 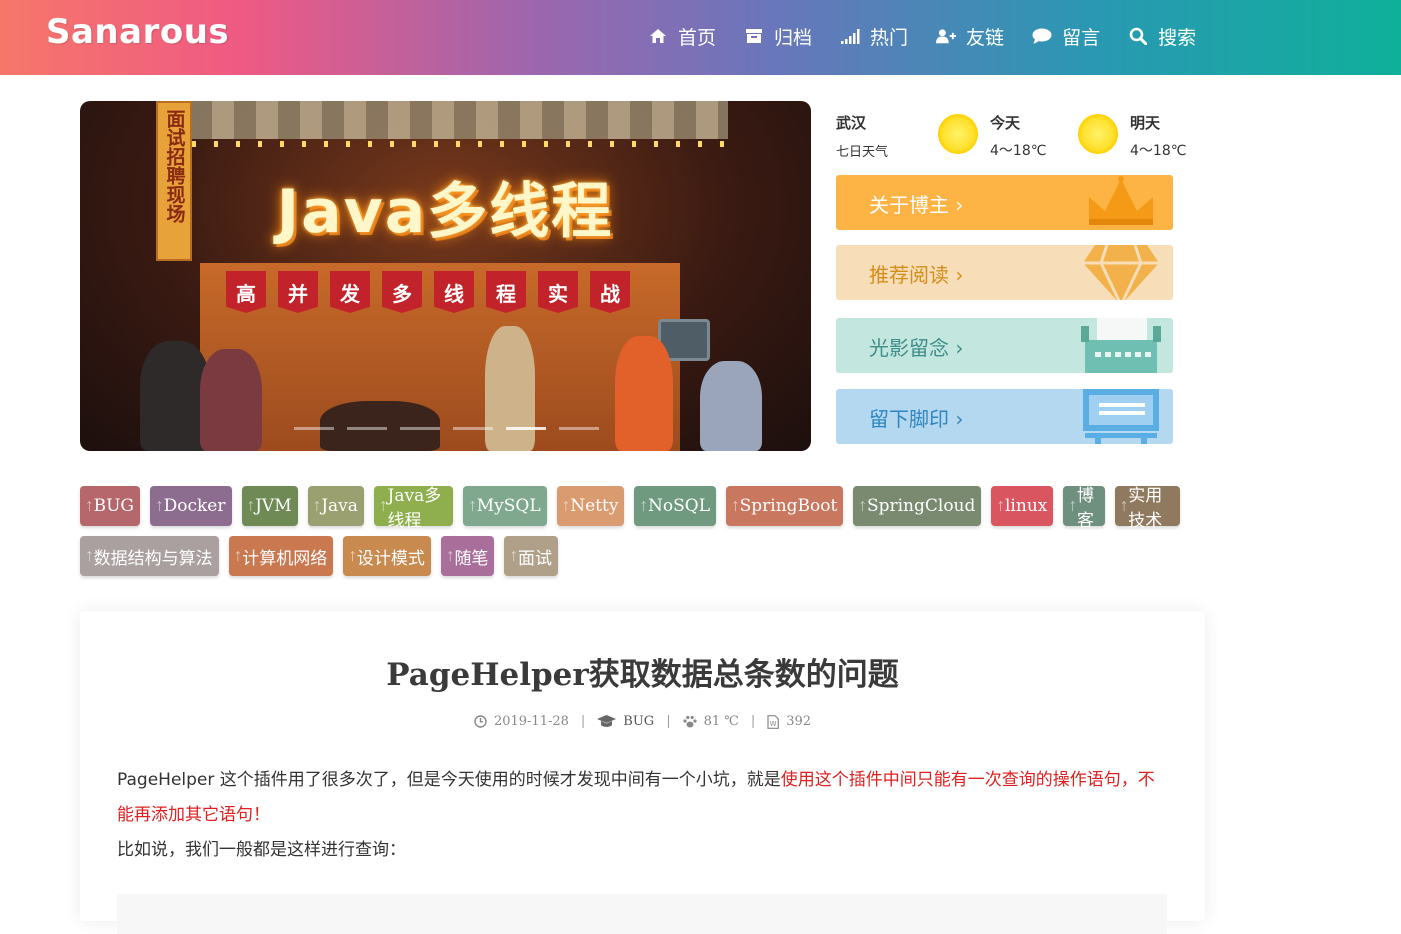 I want to click on nav-archive: 归档, so click(x=778, y=36).